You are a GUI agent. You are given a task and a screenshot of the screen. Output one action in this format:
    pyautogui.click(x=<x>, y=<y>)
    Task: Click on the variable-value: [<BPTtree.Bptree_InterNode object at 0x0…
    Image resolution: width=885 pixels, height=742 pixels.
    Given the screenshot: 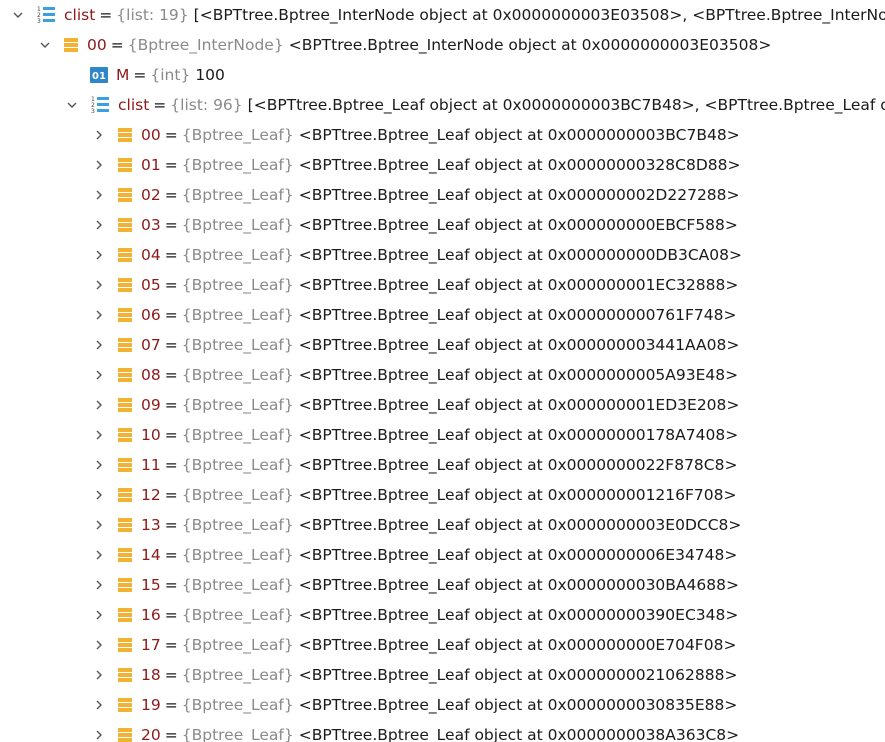 What is the action you would take?
    pyautogui.click(x=539, y=15)
    